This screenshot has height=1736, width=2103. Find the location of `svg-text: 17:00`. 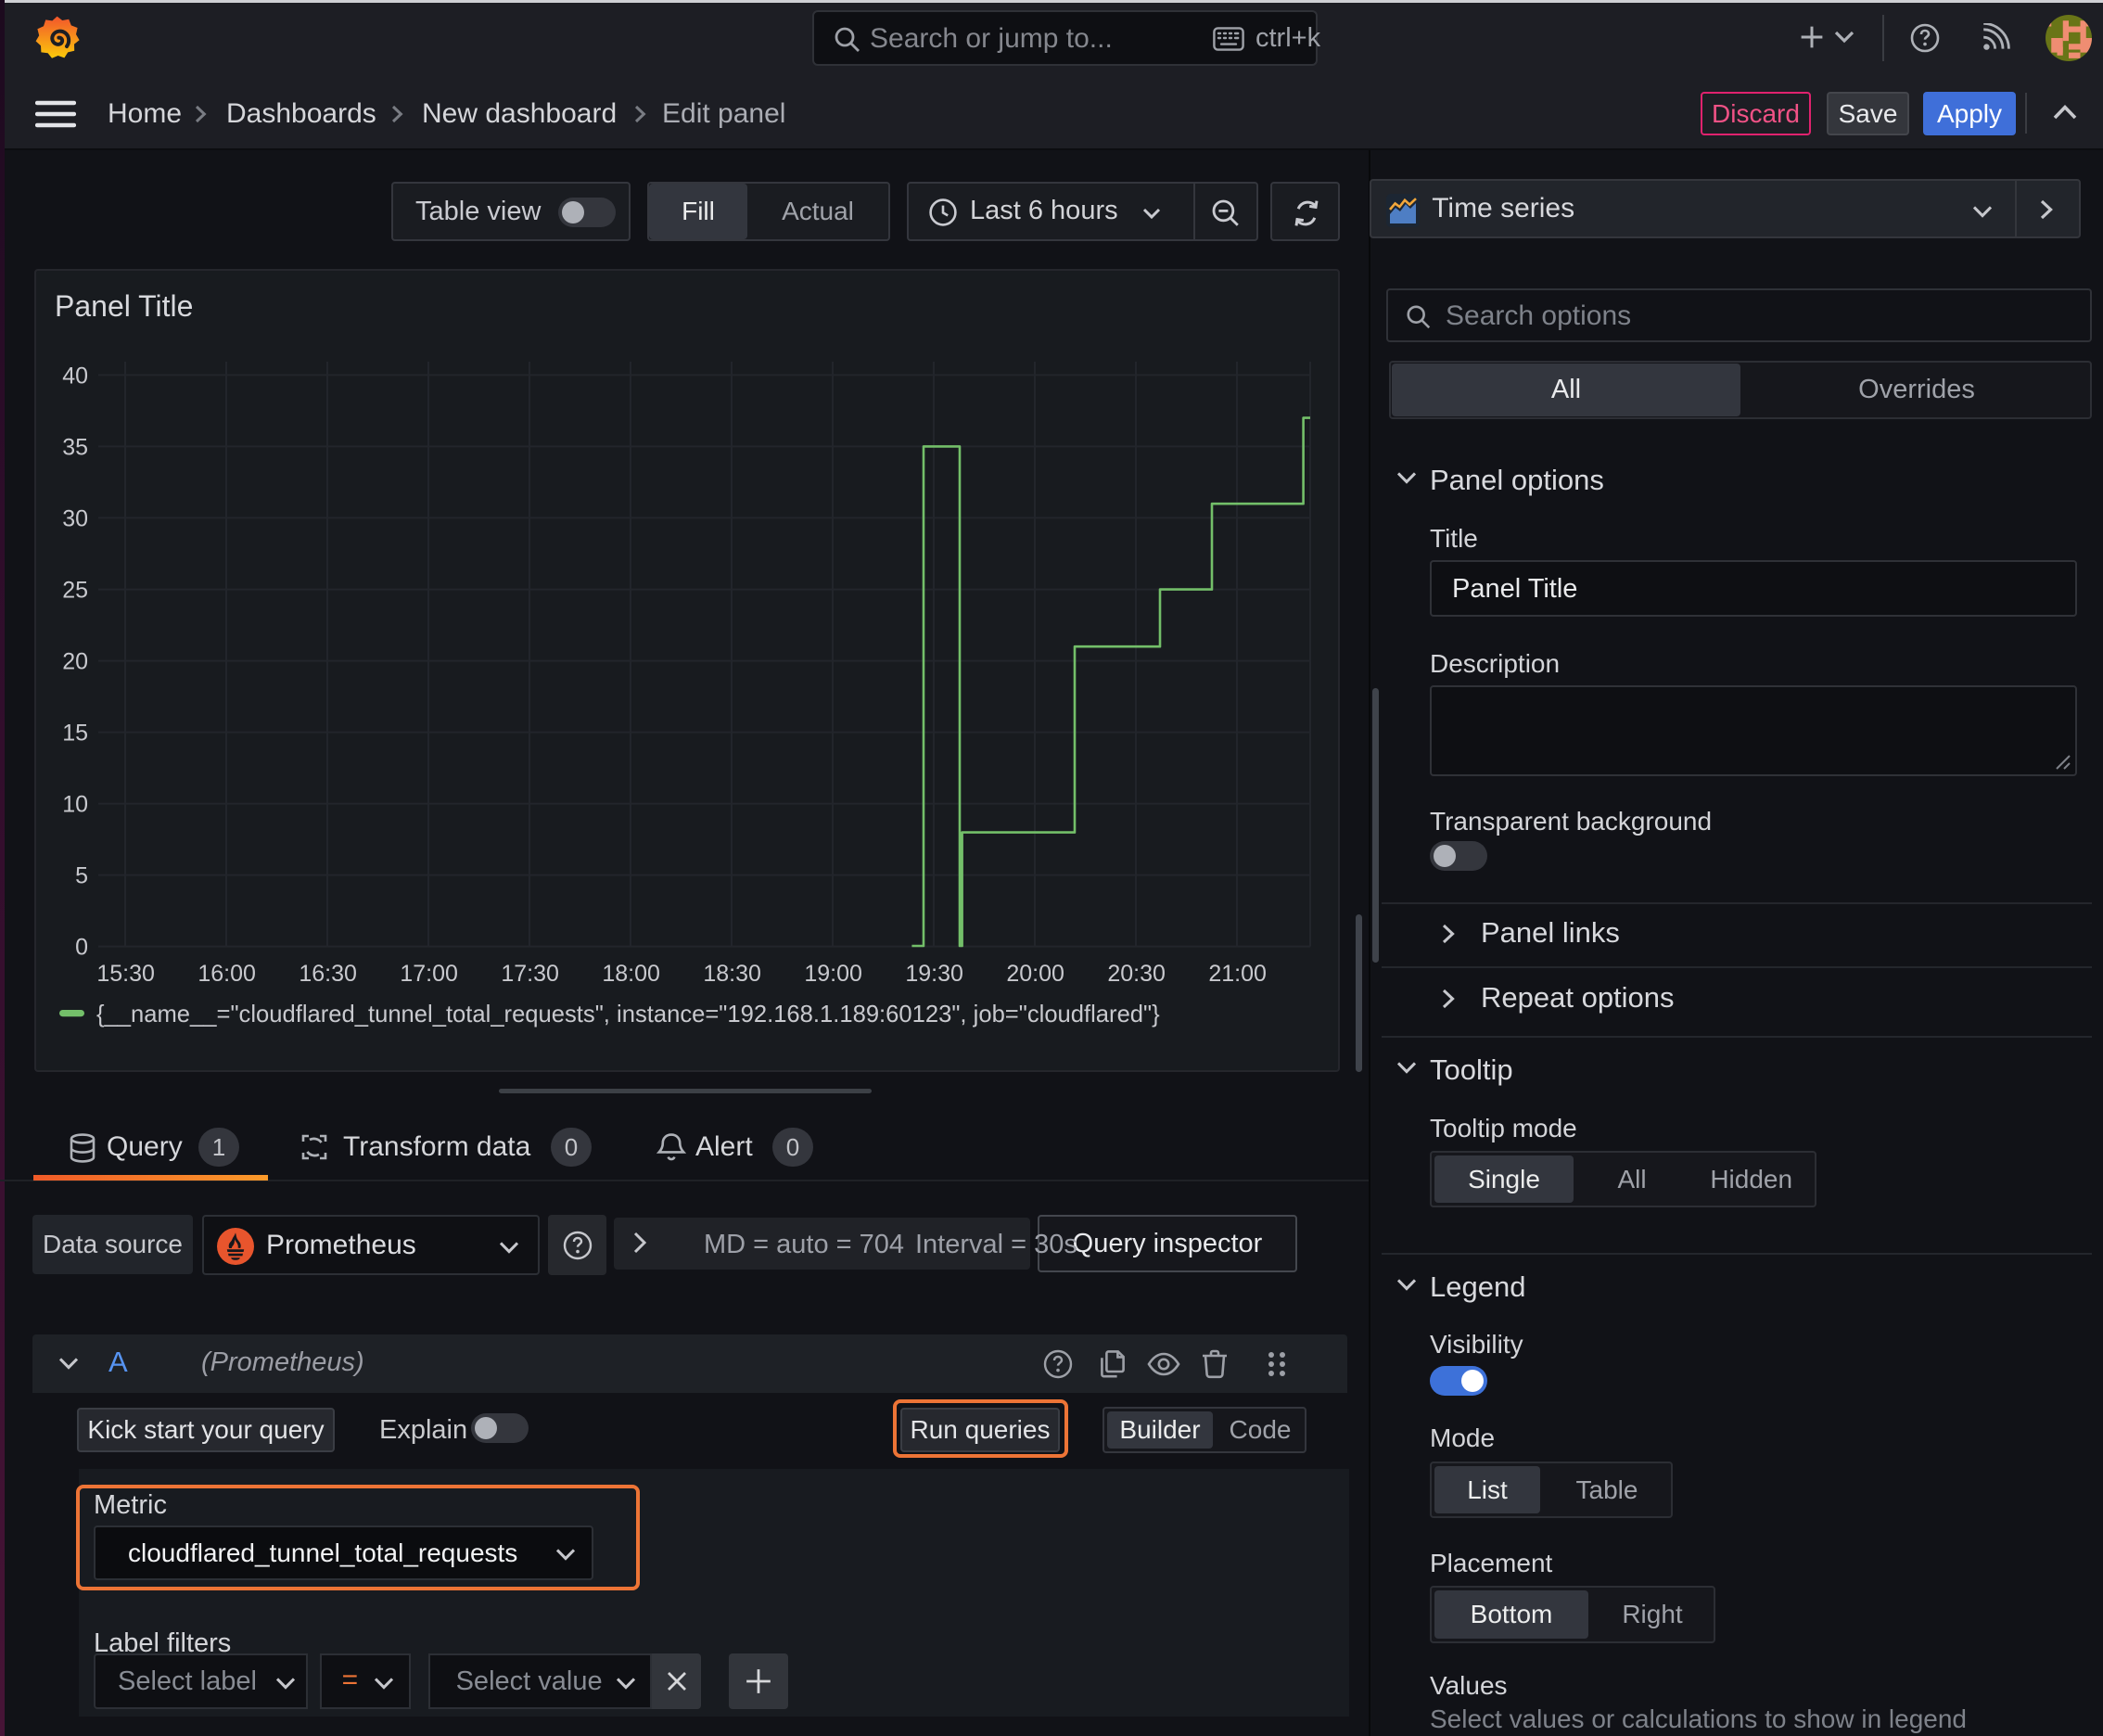

svg-text: 17:00 is located at coordinates (429, 974).